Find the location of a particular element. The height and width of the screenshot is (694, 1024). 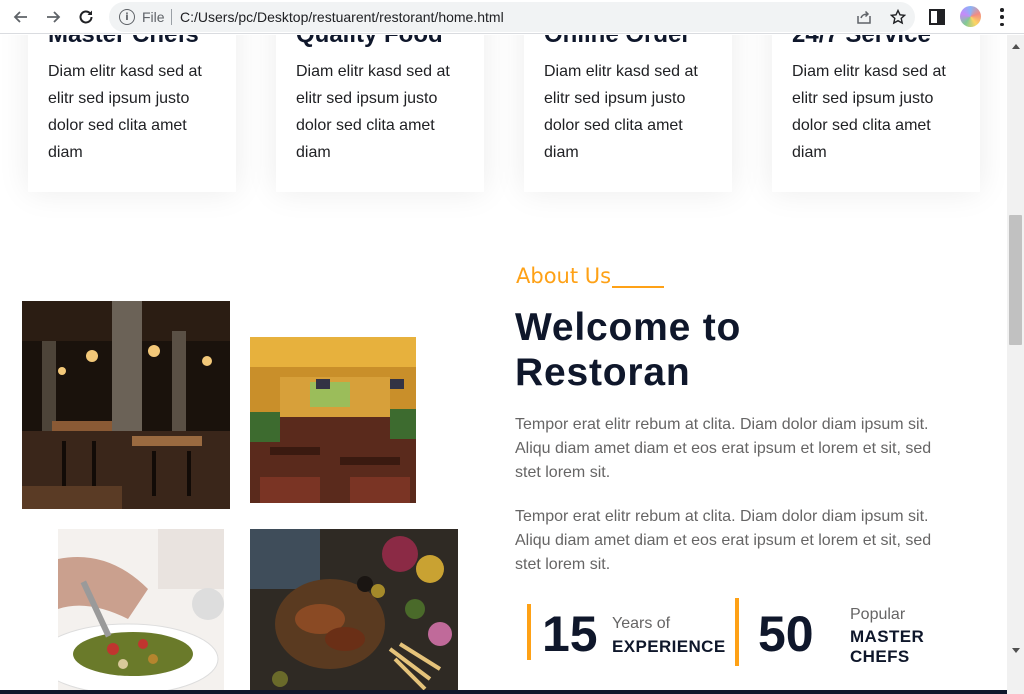

scroll-thumb is located at coordinates (1015, 280).